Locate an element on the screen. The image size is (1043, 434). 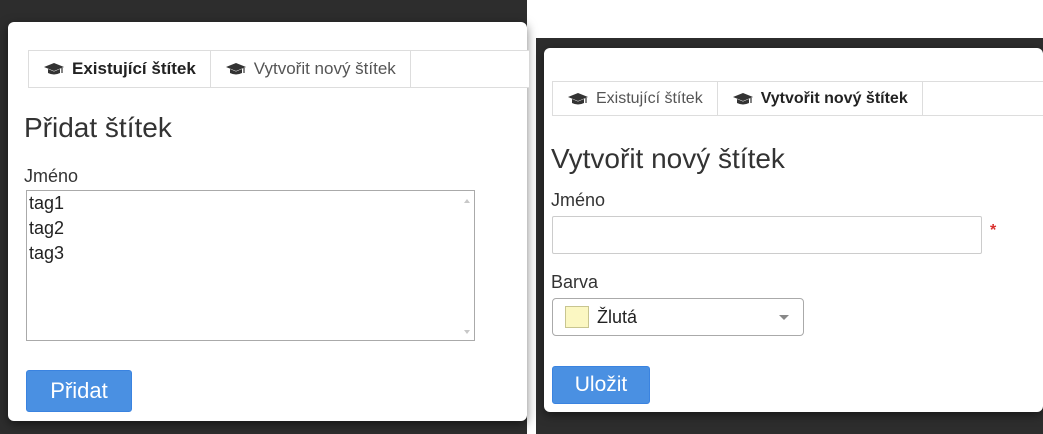
color-select: Žlutá is located at coordinates (678, 317).